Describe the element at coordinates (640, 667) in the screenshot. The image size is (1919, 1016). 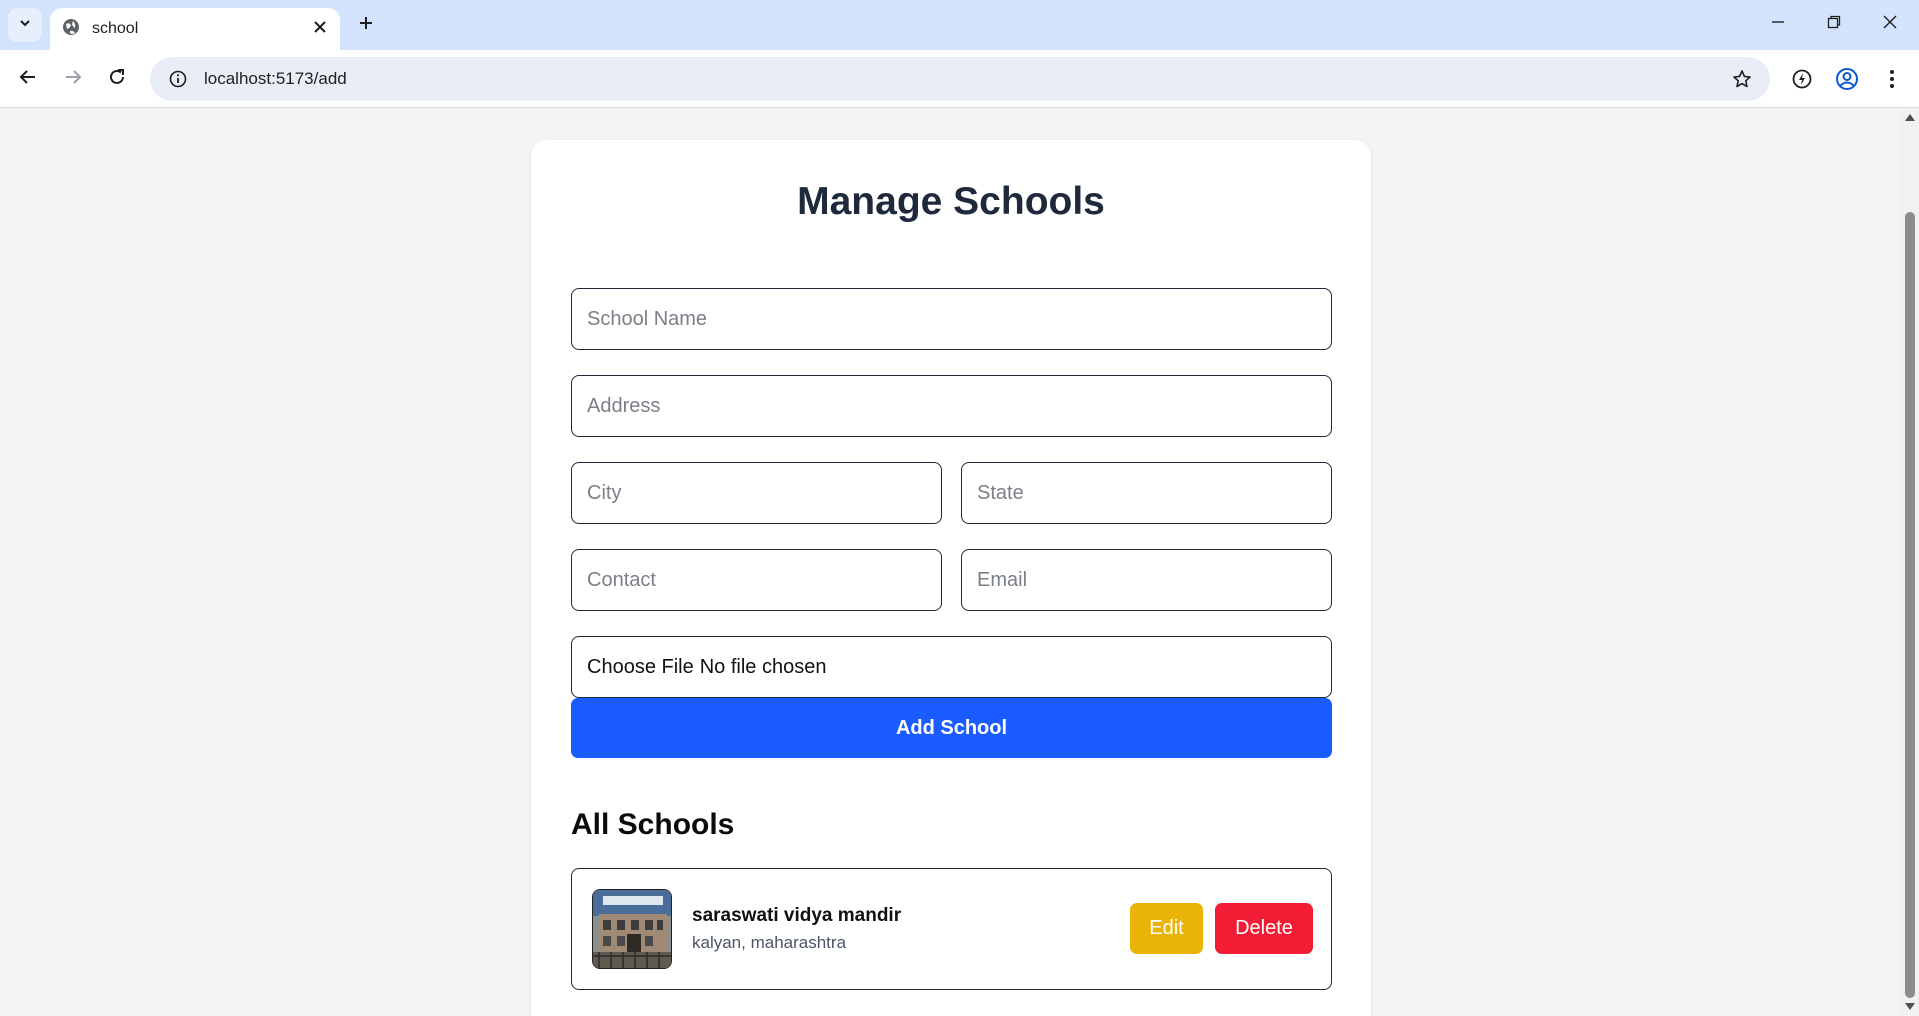
I see `choose-file-button: Choose File` at that location.